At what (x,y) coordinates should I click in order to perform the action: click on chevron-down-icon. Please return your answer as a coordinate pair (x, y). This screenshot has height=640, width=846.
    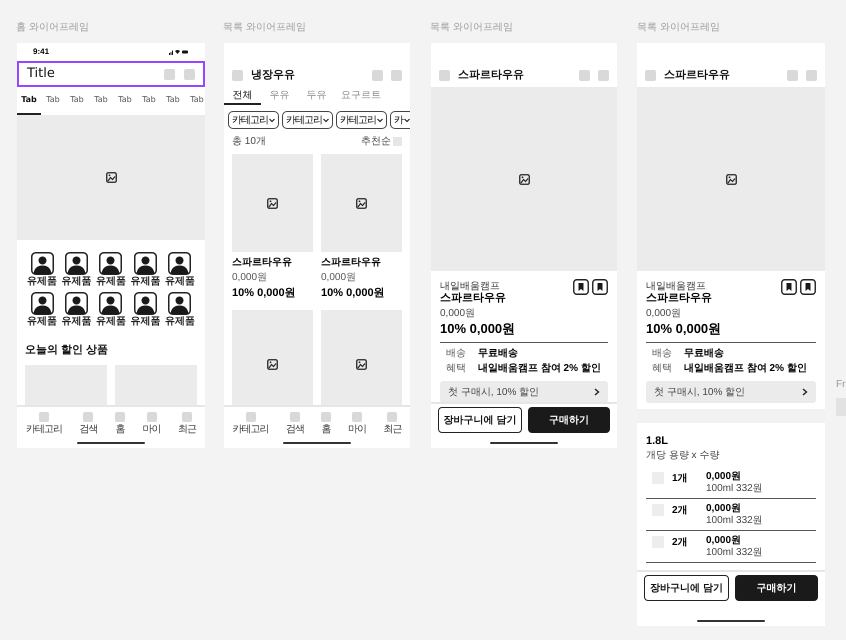
    Looking at the image, I should click on (407, 120).